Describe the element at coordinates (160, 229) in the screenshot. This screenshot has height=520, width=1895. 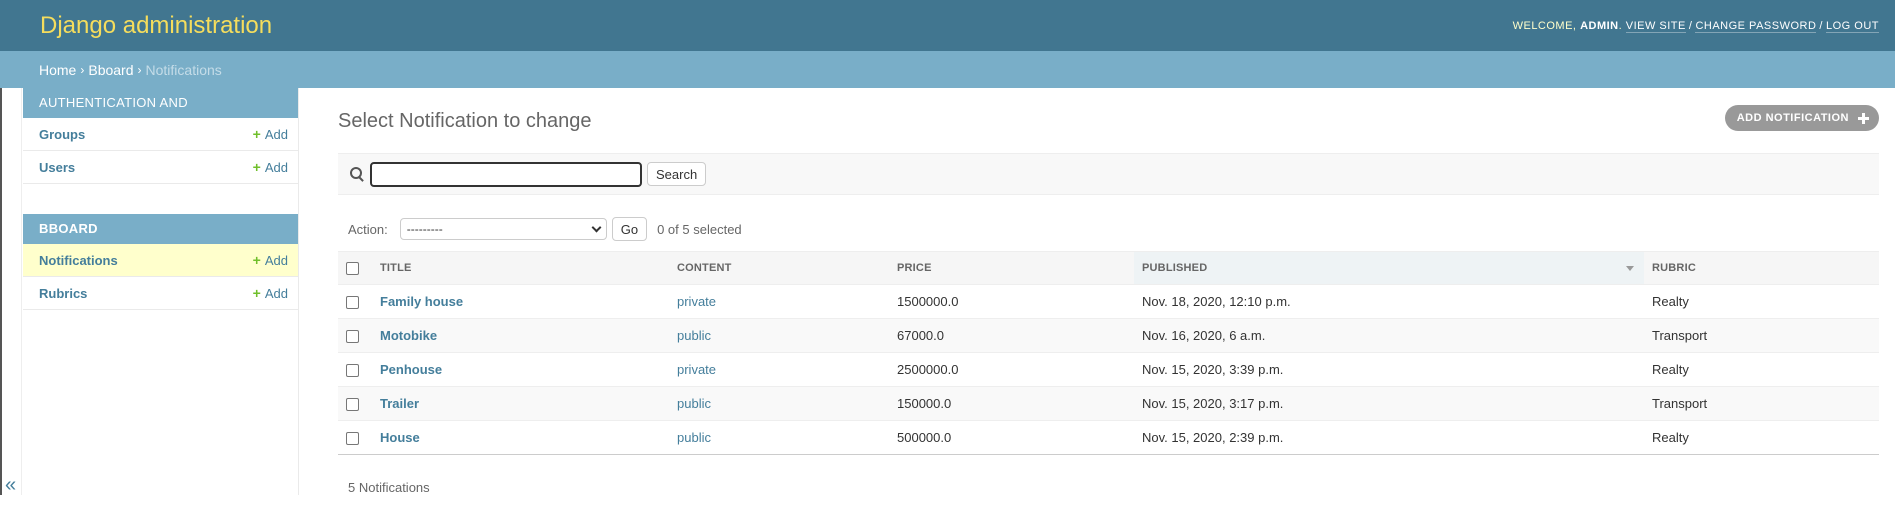
I see `module-caption: Bboard` at that location.